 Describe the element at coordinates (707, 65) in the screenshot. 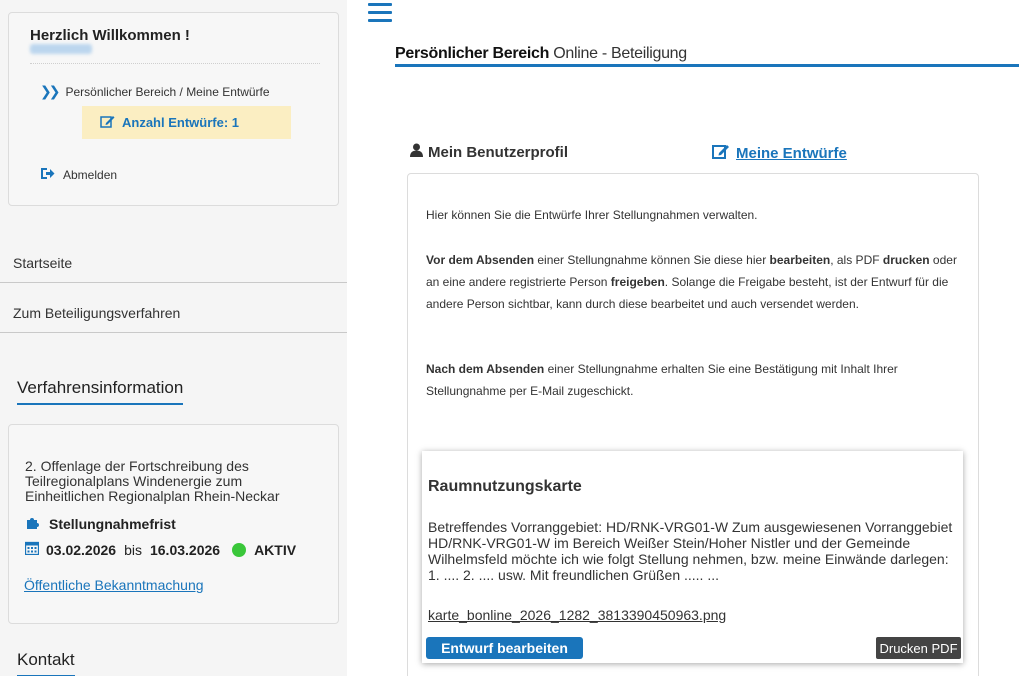

I see `title-underline` at that location.